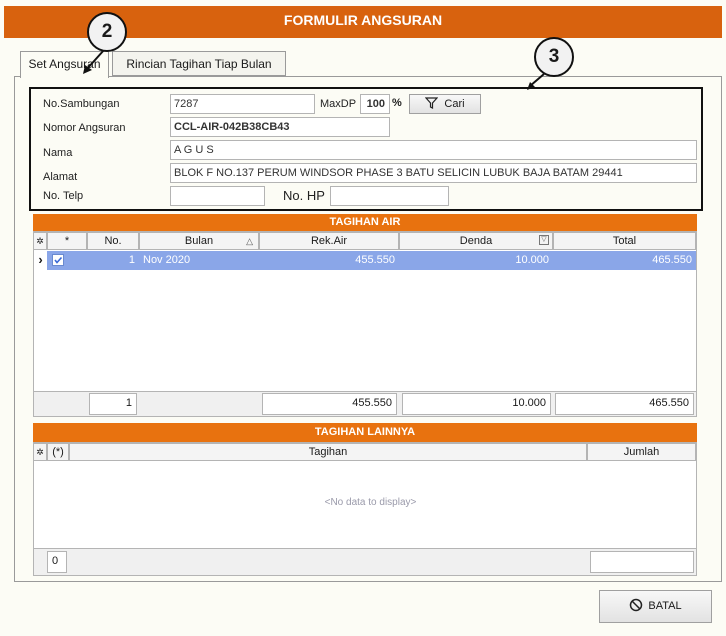 This screenshot has width=726, height=636. I want to click on col-no-header: No., so click(113, 241).